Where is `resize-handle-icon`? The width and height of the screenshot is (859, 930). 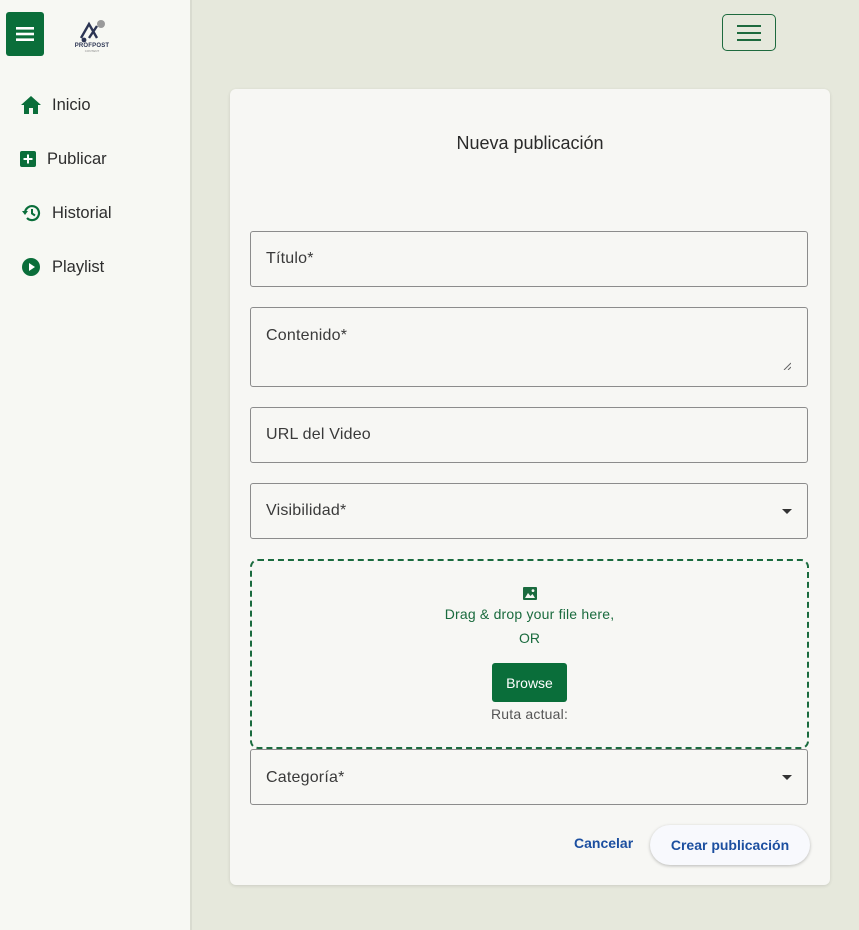
resize-handle-icon is located at coordinates (787, 366).